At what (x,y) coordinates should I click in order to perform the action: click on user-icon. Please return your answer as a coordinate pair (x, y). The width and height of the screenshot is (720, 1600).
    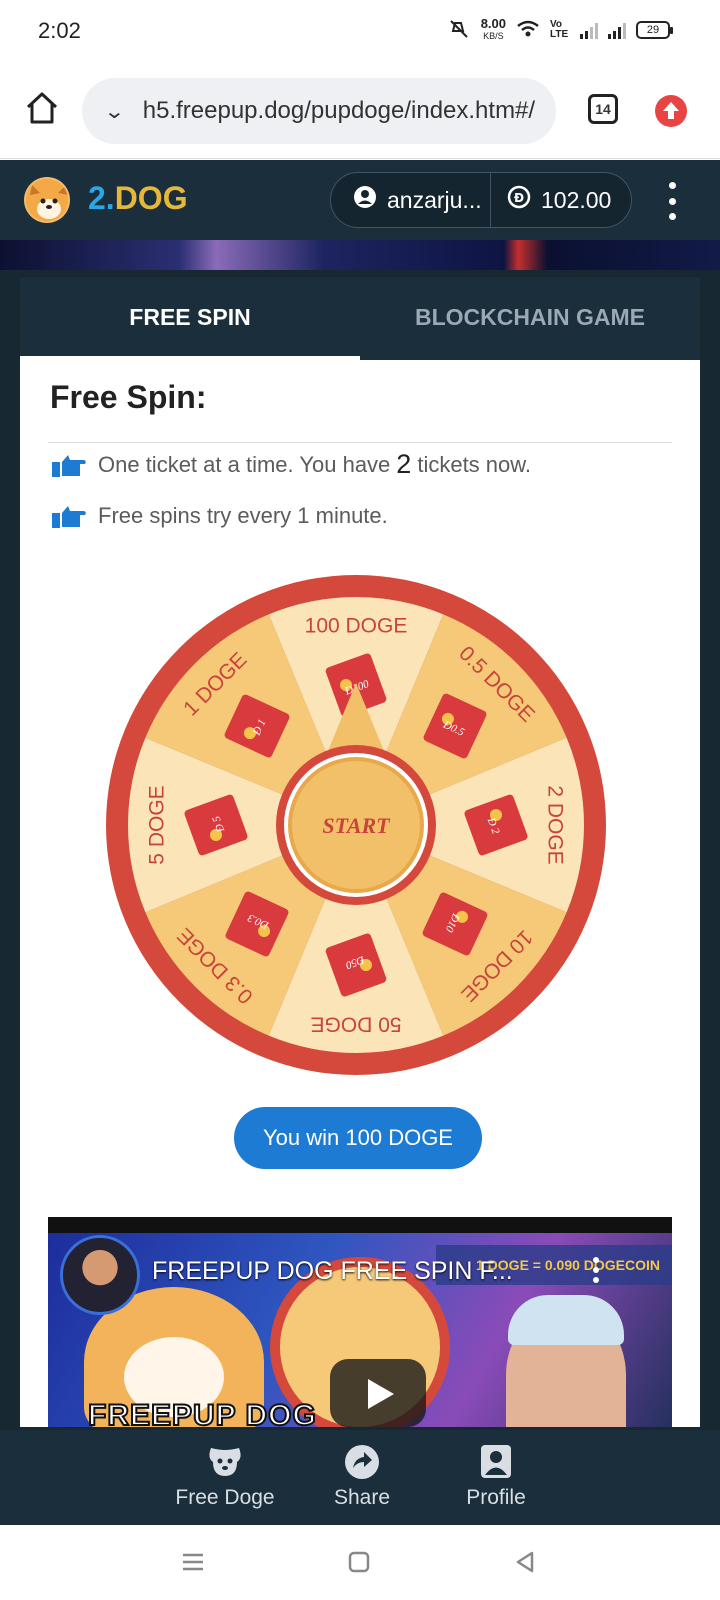
    Looking at the image, I should click on (365, 200).